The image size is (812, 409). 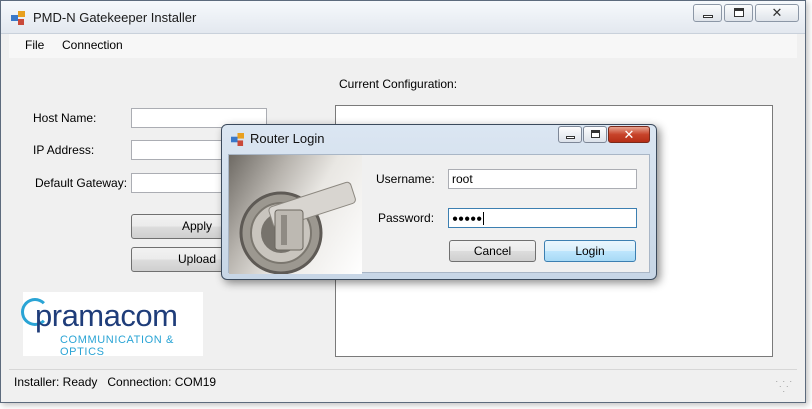 I want to click on password-mask: ●●●●●, so click(x=467, y=219).